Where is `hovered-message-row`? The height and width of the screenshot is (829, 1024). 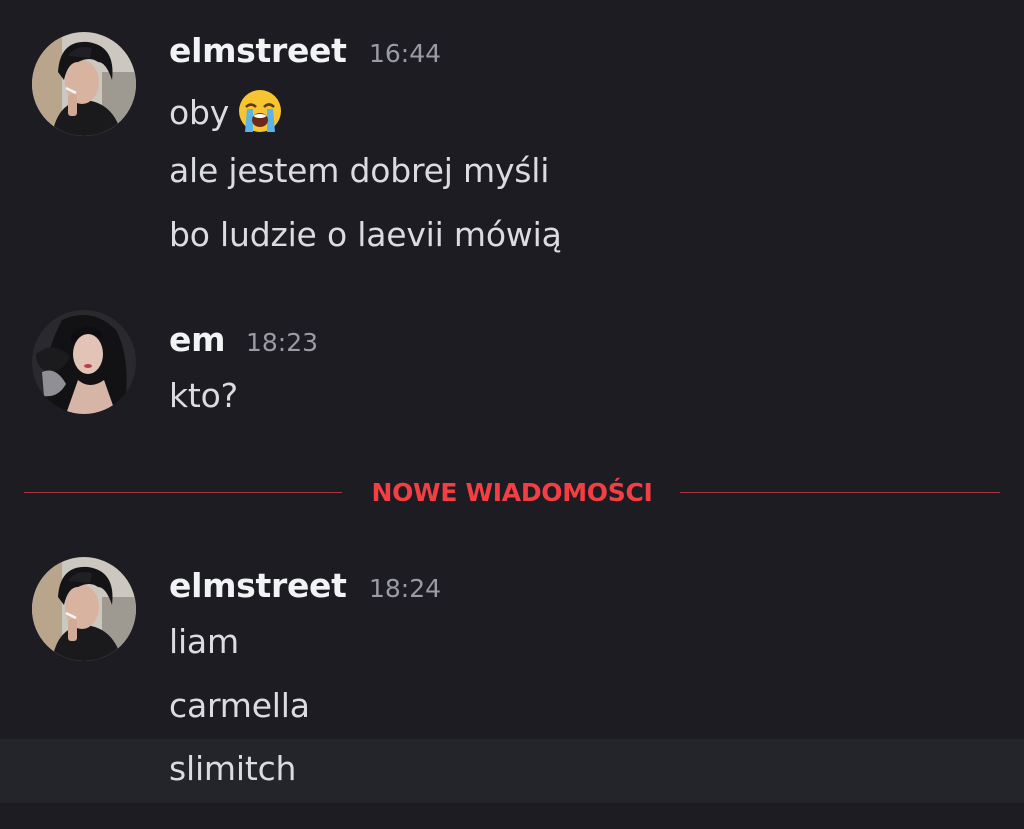 hovered-message-row is located at coordinates (512, 771).